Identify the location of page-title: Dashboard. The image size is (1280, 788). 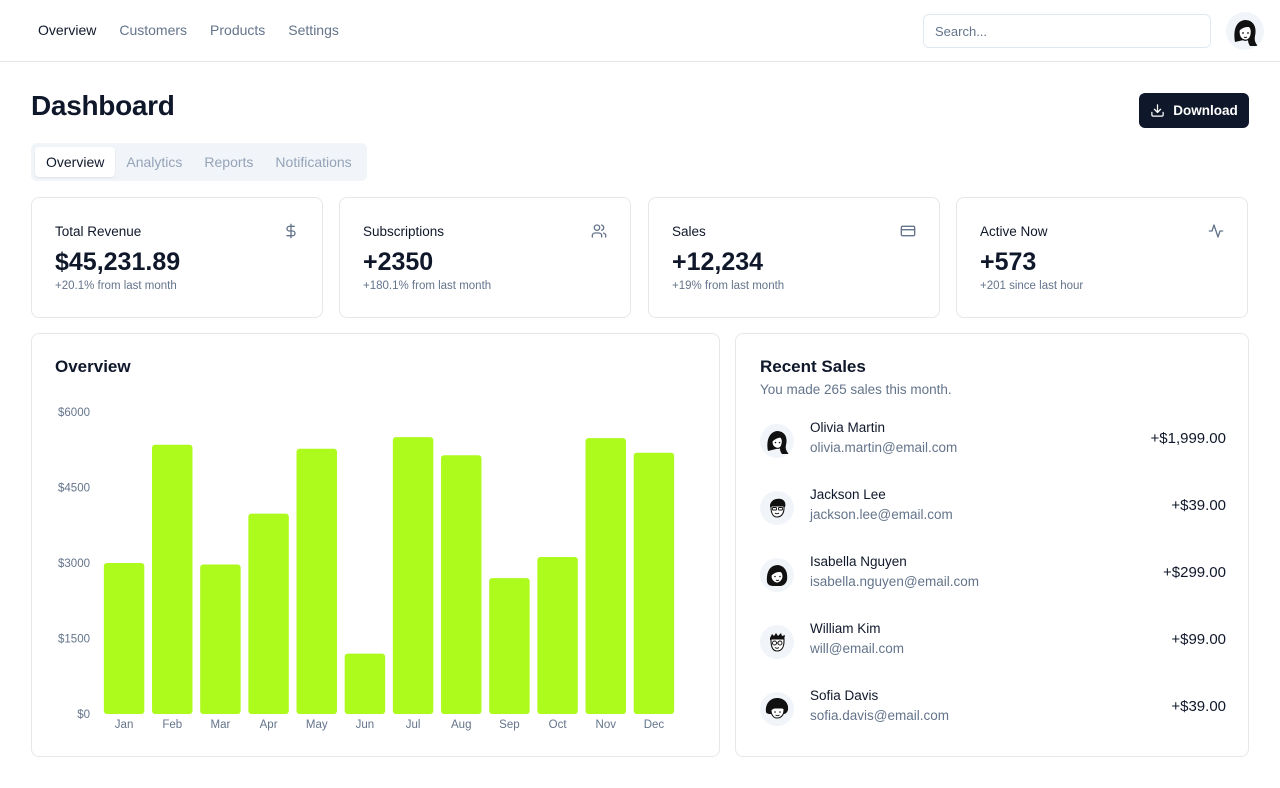
(103, 105).